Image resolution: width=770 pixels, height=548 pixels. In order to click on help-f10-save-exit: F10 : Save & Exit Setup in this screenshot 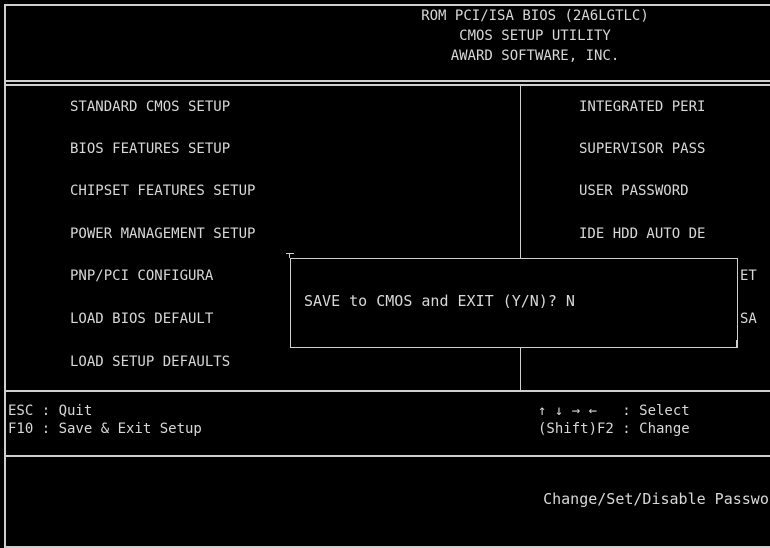, I will do `click(105, 429)`.